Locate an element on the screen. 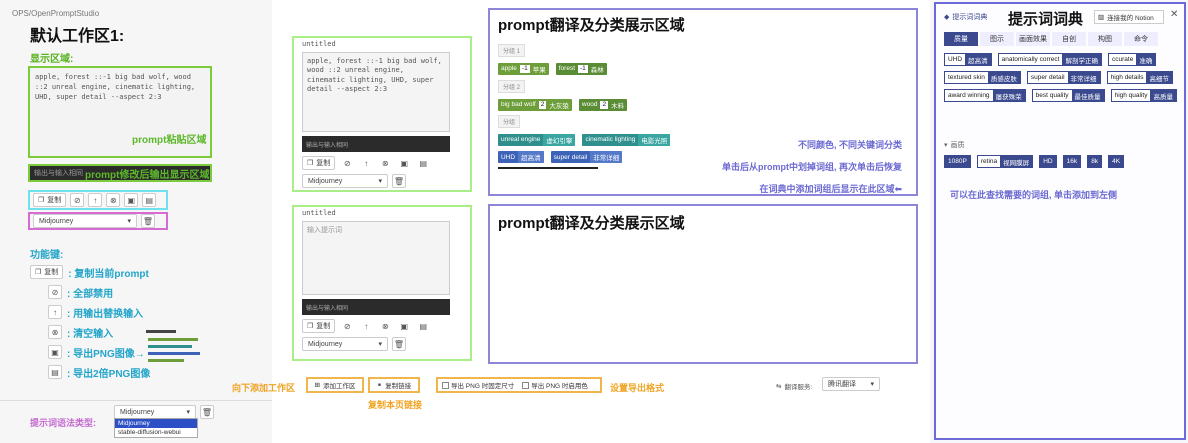 The image size is (1188, 443). workspace-input: 输入提示词 is located at coordinates (376, 258).